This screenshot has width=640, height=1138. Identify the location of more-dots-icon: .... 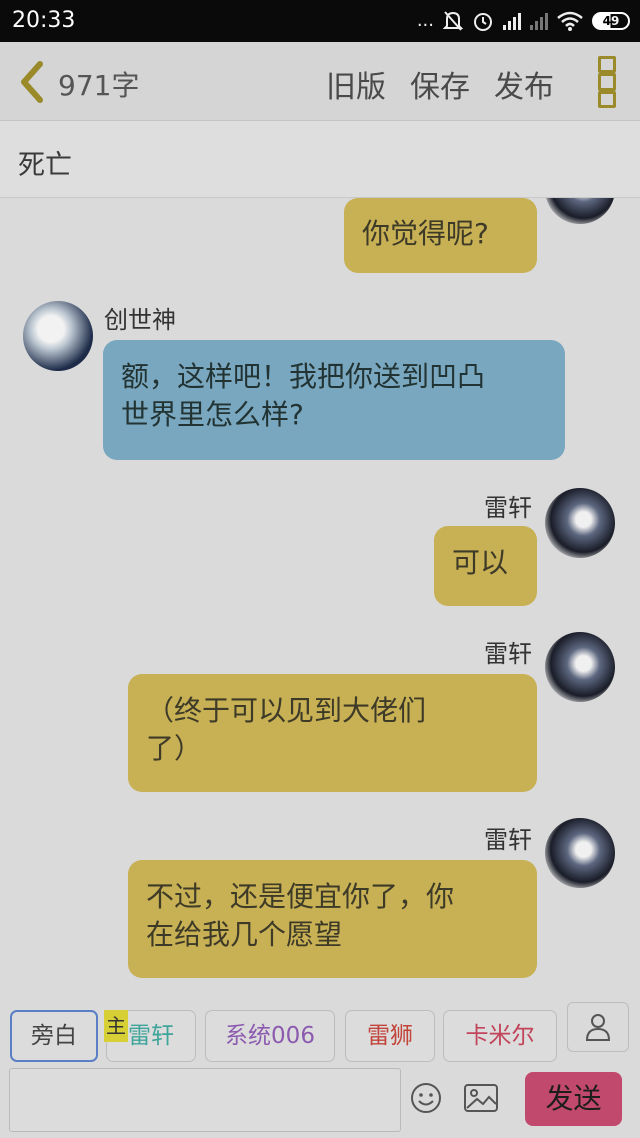
(425, 20).